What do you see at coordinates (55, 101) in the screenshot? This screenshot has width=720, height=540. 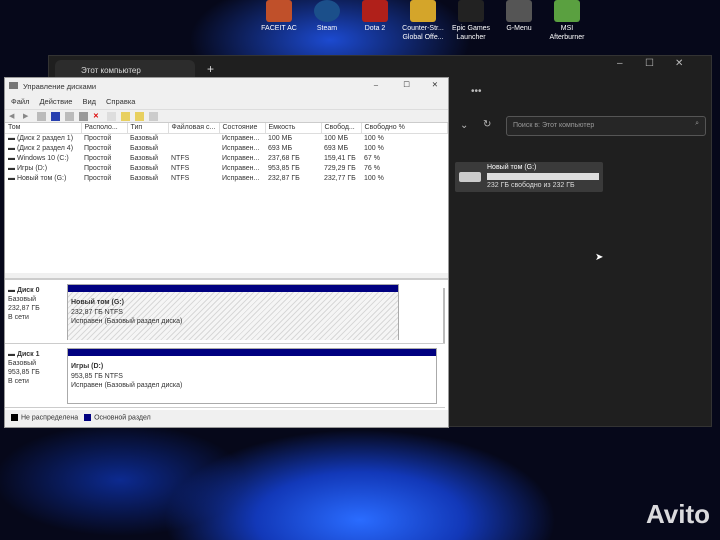 I see `menu-action: Действие` at bounding box center [55, 101].